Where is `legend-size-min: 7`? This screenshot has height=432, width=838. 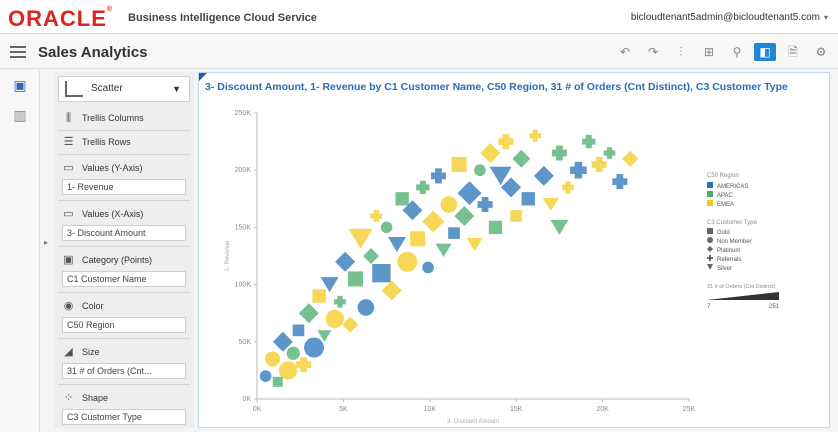
legend-size-min: 7 is located at coordinates (709, 307).